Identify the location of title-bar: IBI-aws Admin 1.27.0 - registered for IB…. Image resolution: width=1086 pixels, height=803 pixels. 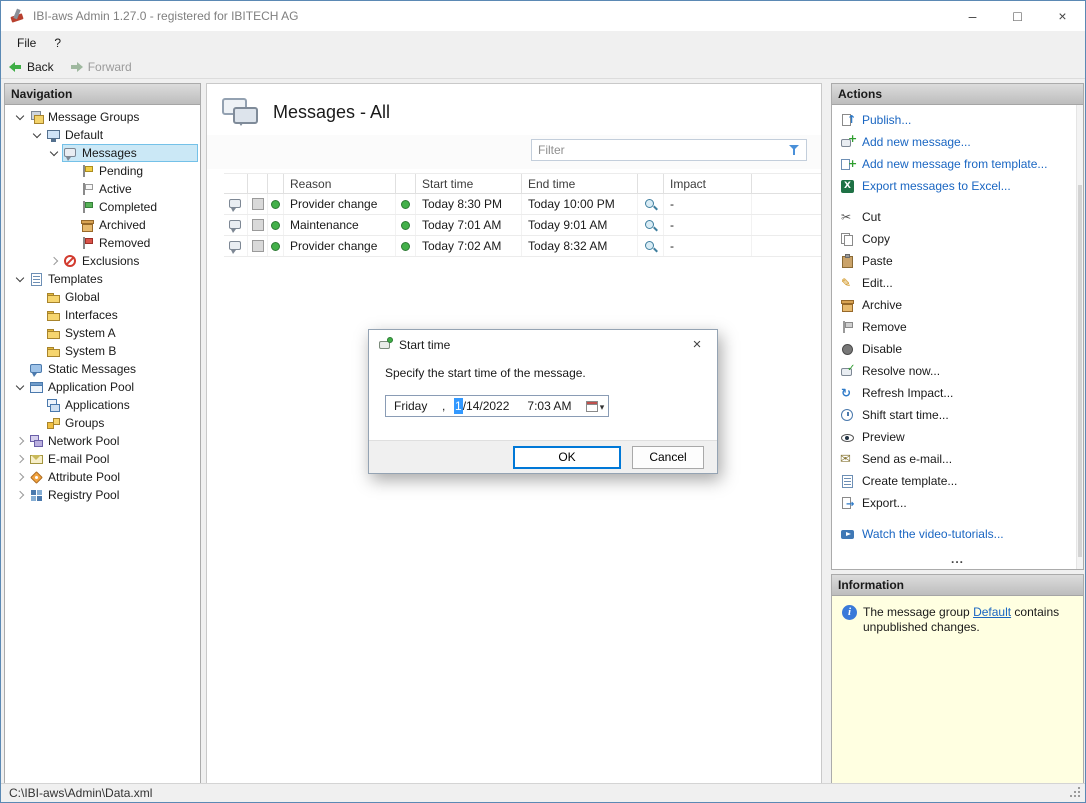
(543, 16).